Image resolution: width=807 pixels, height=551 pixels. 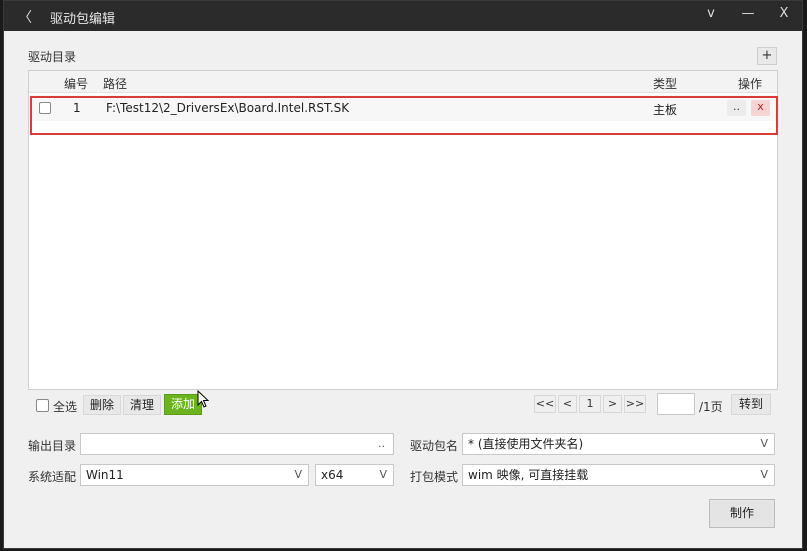 I want to click on pack-mode-value: wim 映像, 可直接挂载, so click(x=528, y=475).